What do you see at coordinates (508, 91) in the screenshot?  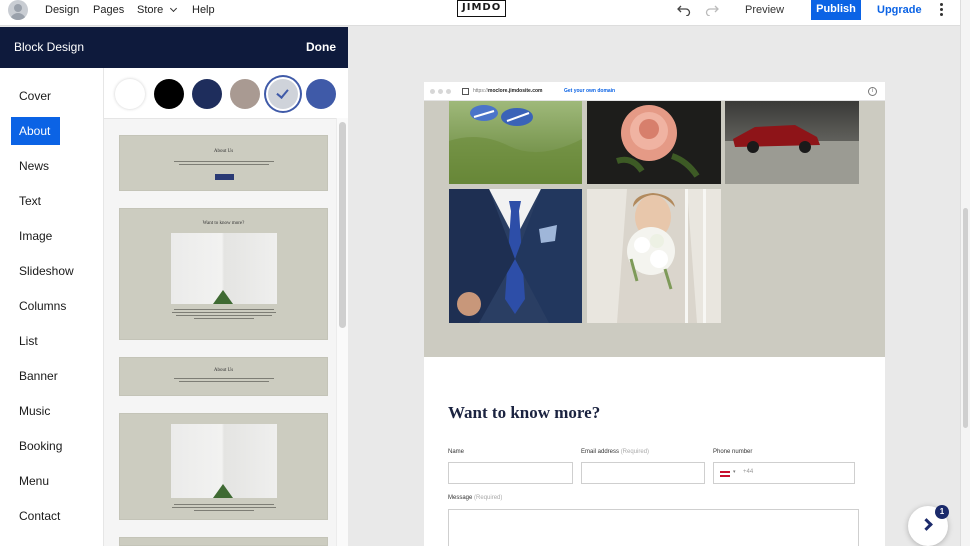 I see `site-url: https://moclore.jimdosite.com` at bounding box center [508, 91].